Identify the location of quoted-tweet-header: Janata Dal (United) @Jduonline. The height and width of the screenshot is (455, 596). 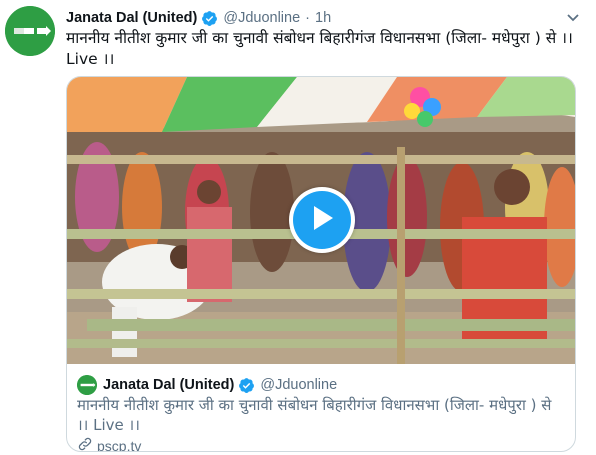
(207, 385).